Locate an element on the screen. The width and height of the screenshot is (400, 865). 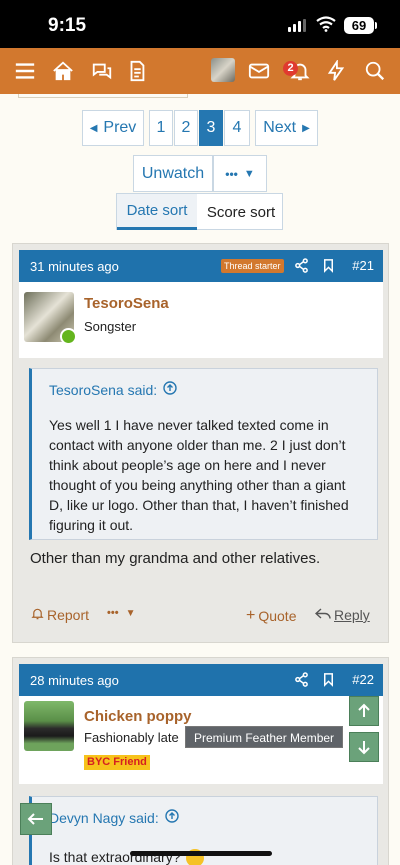
battery-icon is located at coordinates (376, 25).